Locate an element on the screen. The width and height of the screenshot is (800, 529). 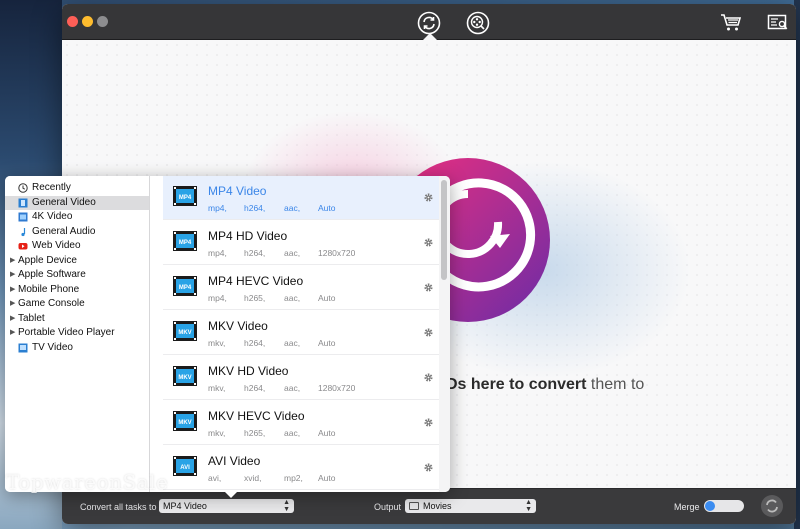
drop-hint-text: Ds here to convert them to is located at coordinates (545, 385).